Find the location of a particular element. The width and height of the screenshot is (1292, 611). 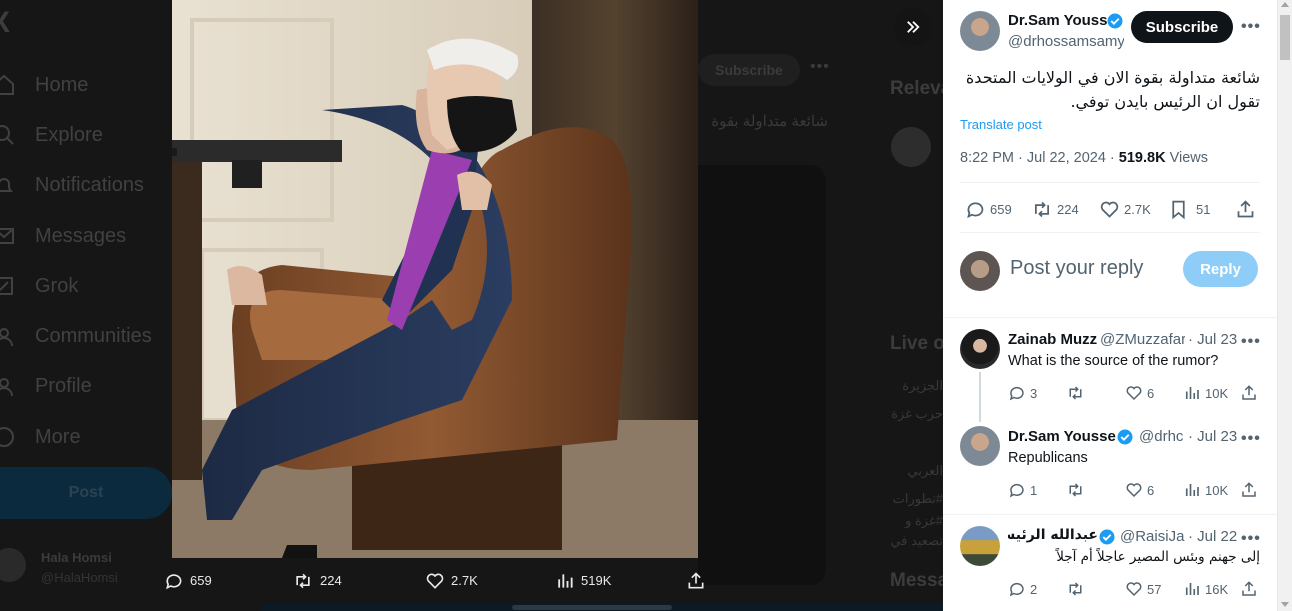

reply-author-handle: @RaisiJa is located at coordinates (1153, 536).